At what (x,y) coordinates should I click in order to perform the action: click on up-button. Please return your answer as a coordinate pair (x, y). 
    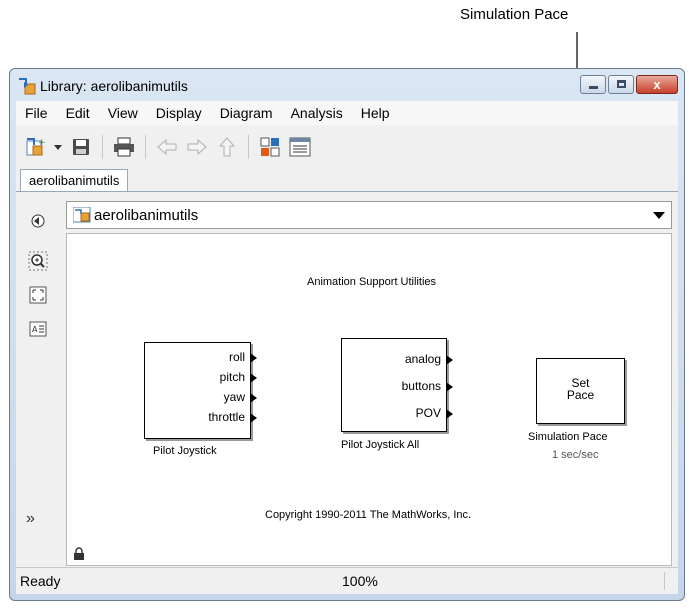
    Looking at the image, I should click on (227, 147).